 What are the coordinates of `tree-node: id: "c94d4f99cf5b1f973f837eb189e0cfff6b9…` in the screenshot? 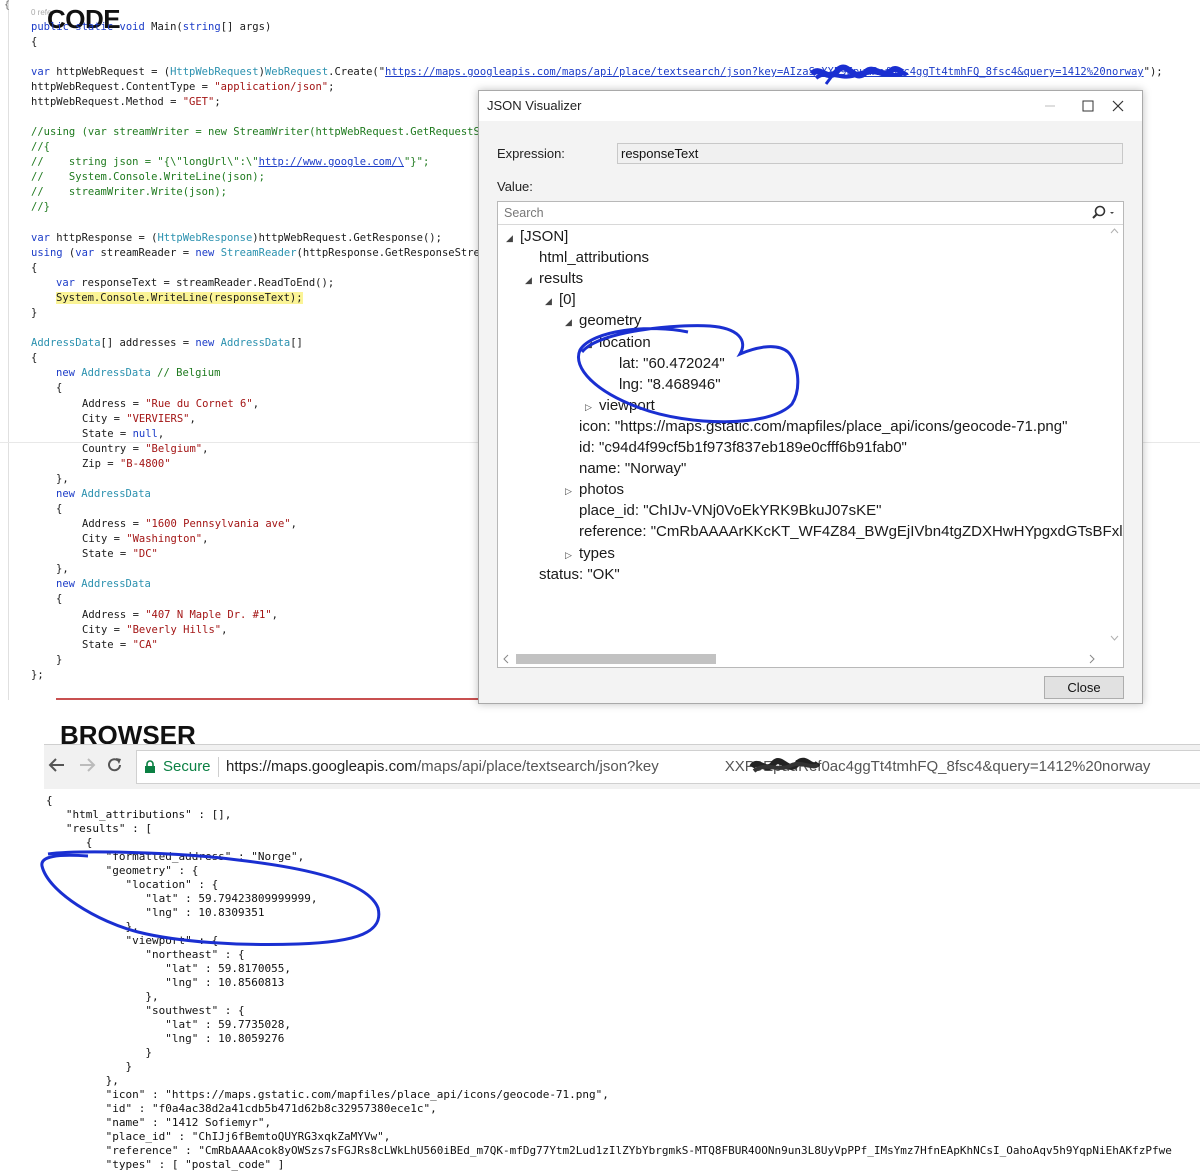 It's located at (736, 447).